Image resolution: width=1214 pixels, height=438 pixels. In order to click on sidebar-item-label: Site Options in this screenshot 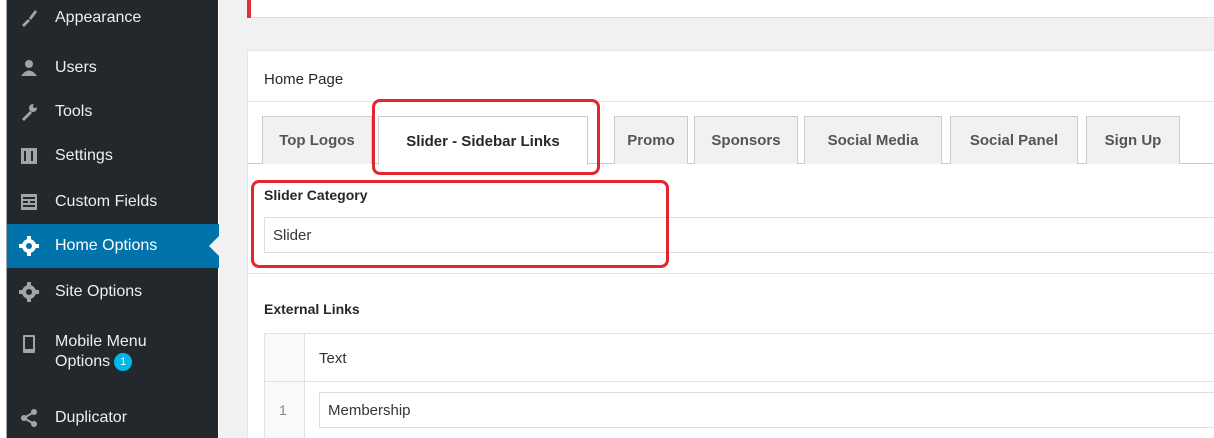, I will do `click(99, 291)`.